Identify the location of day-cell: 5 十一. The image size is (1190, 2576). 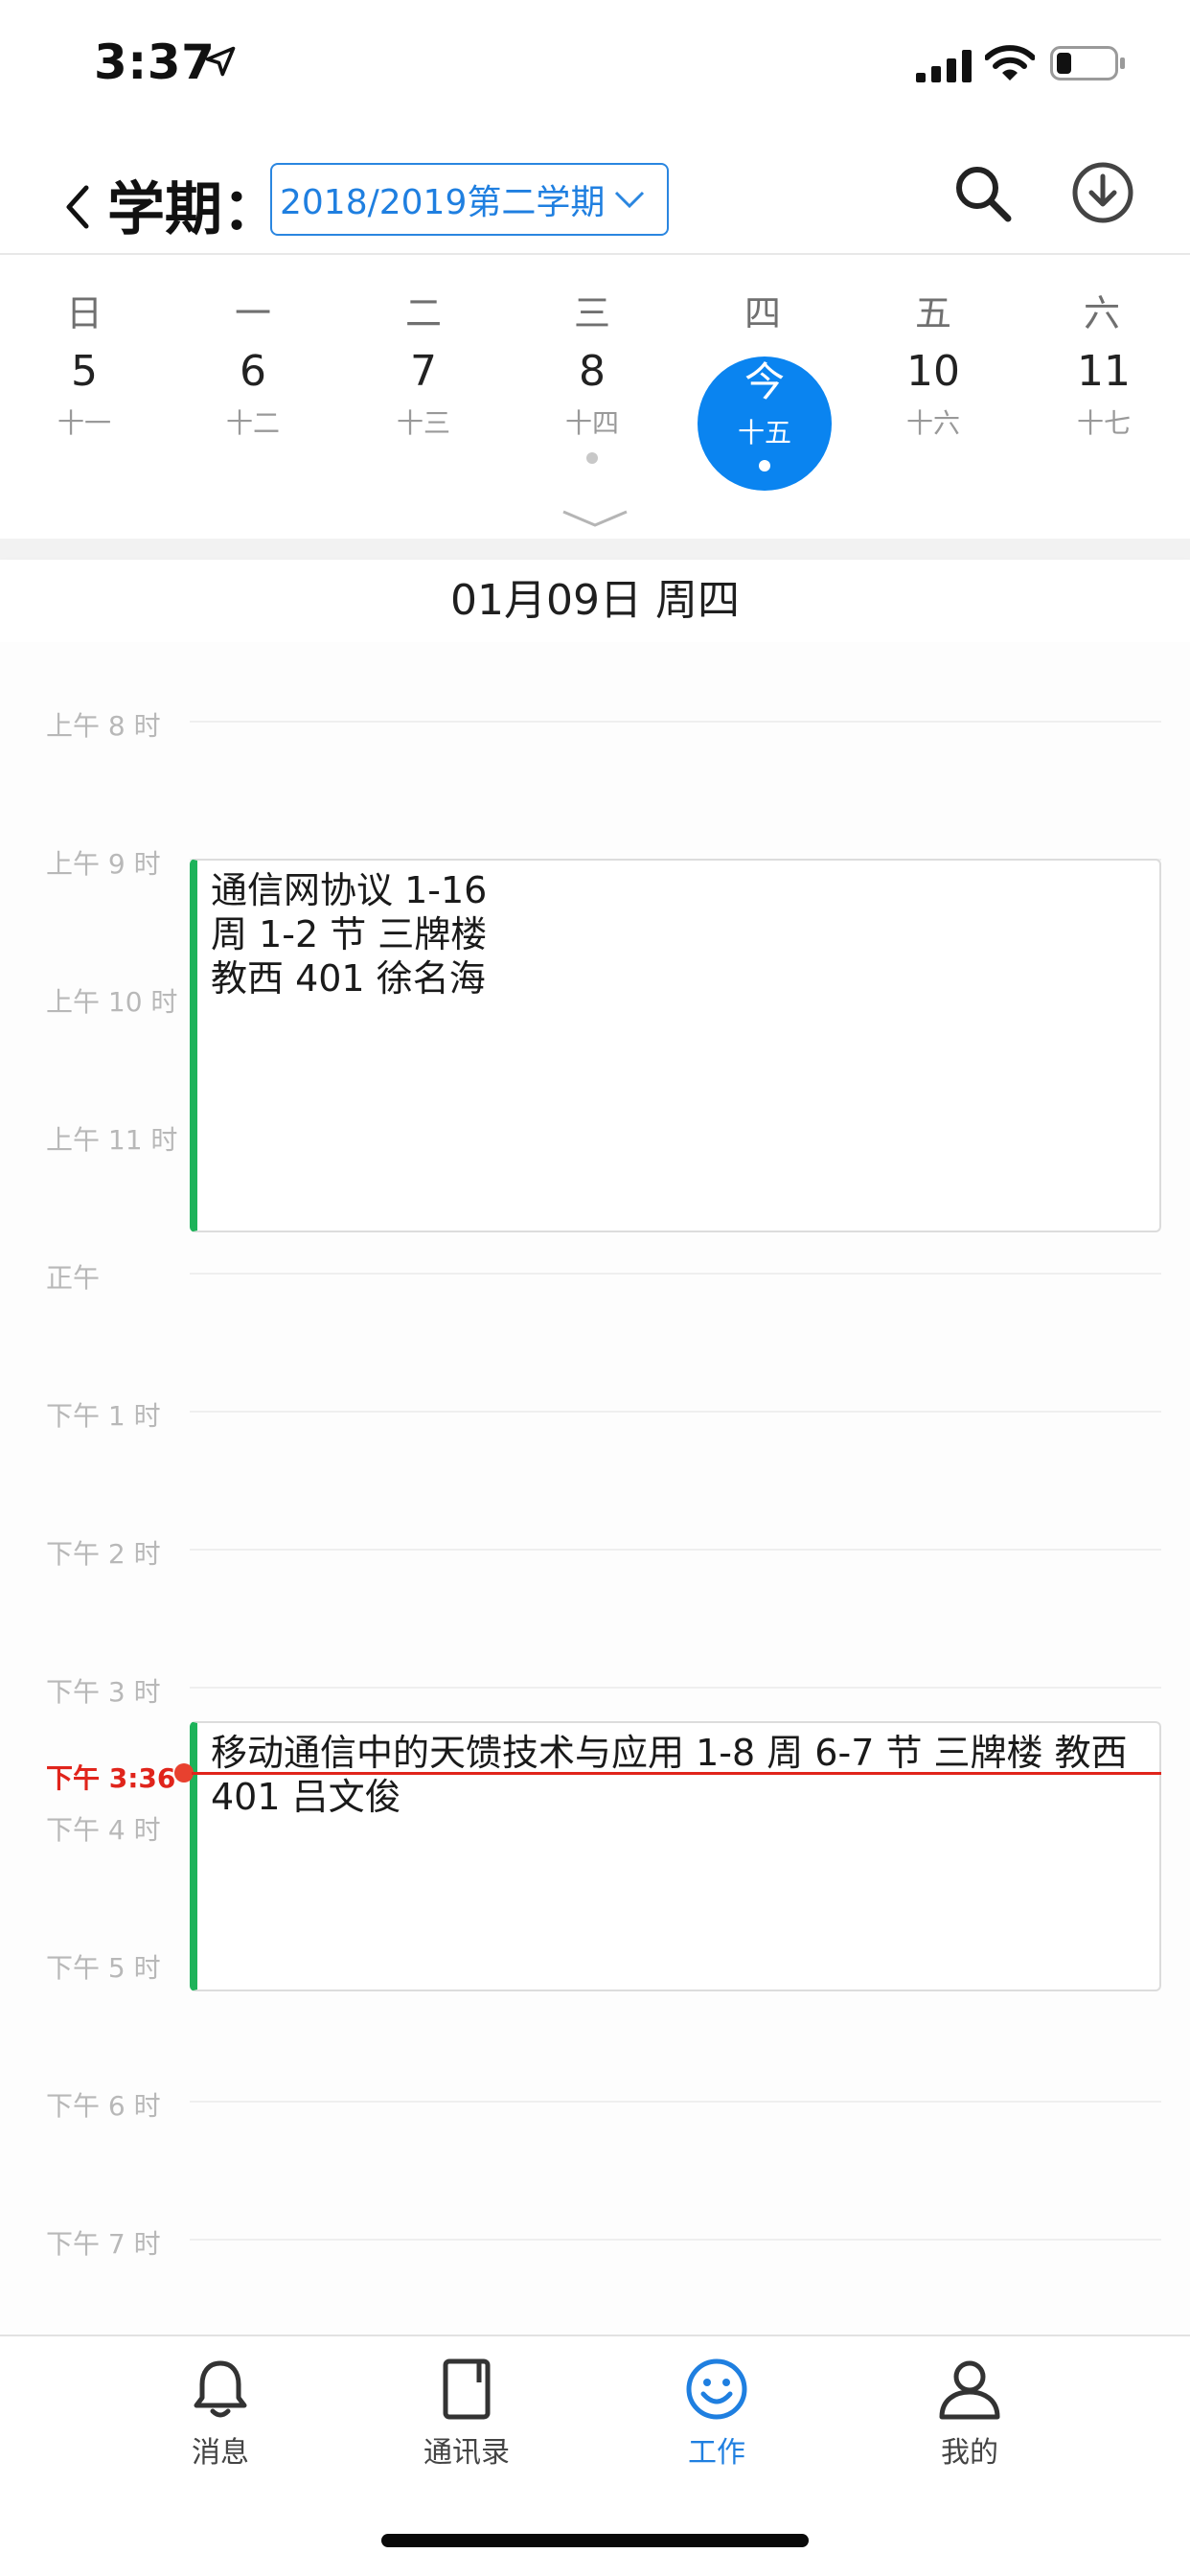
(84, 396).